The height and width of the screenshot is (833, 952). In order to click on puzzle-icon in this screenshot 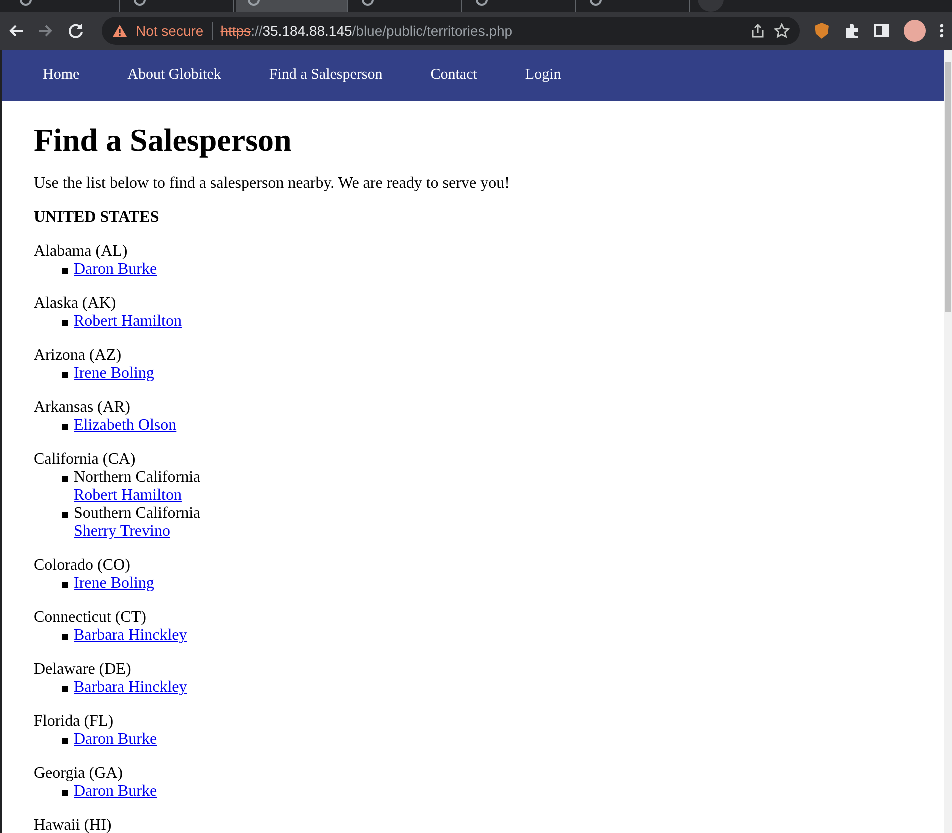, I will do `click(852, 31)`.